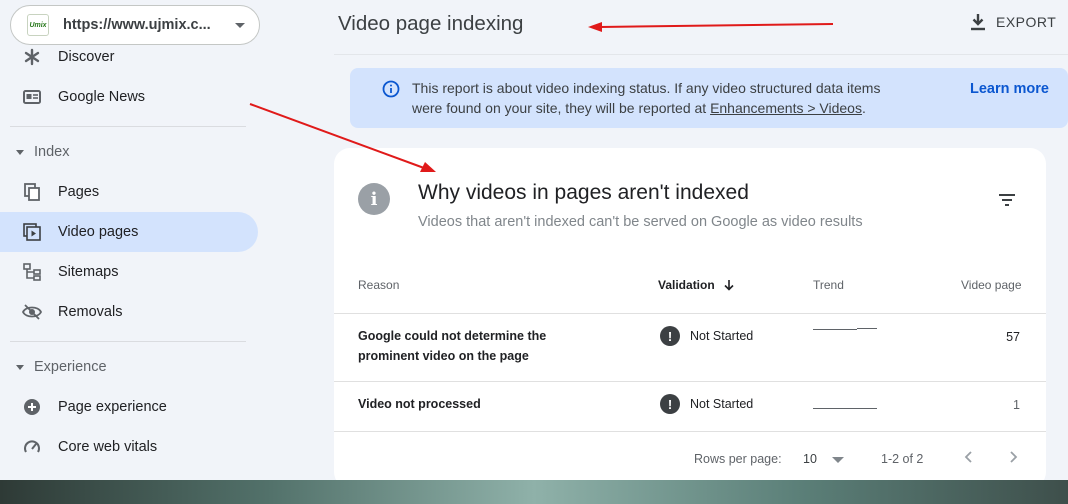 Image resolution: width=1068 pixels, height=504 pixels. Describe the element at coordinates (867, 328) in the screenshot. I see `trend-sparkline-tail` at that location.